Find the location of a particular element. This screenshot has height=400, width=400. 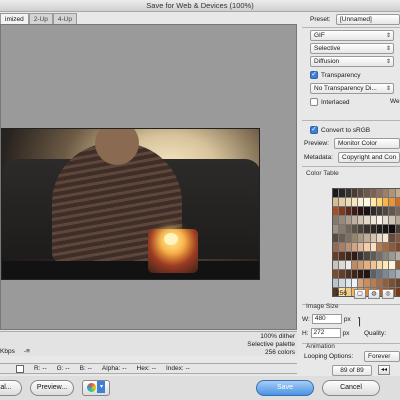

interlaced-row: Interlaced is located at coordinates (330, 102).